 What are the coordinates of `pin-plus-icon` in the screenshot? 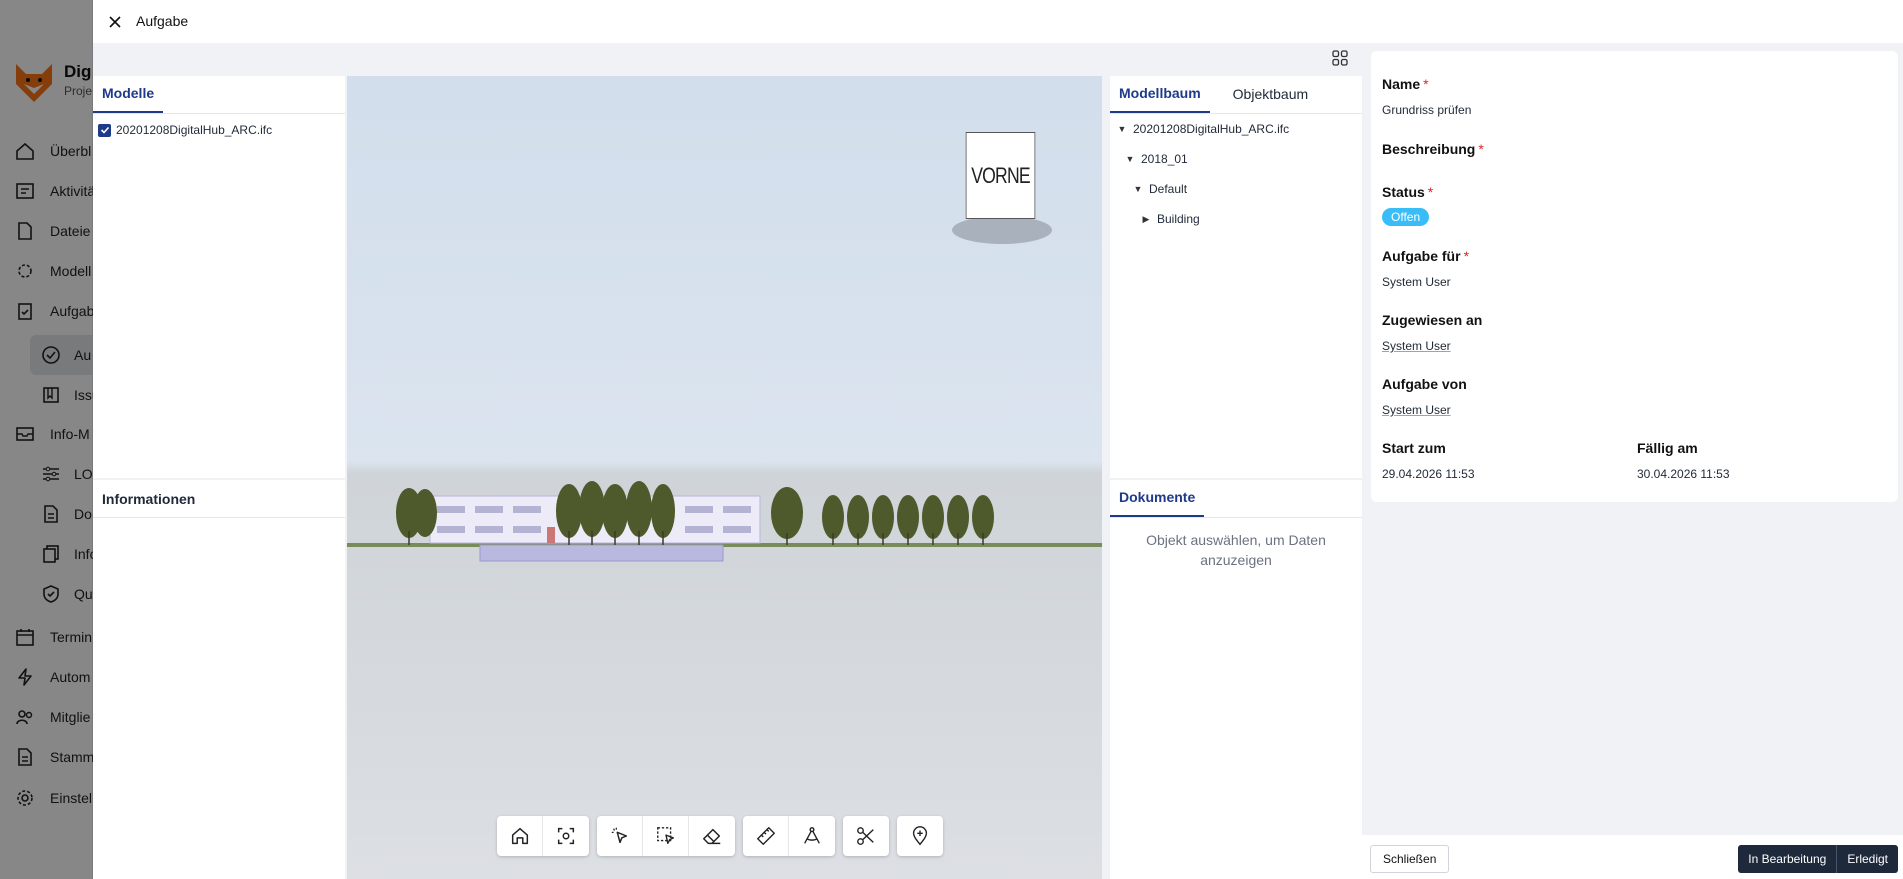 It's located at (920, 836).